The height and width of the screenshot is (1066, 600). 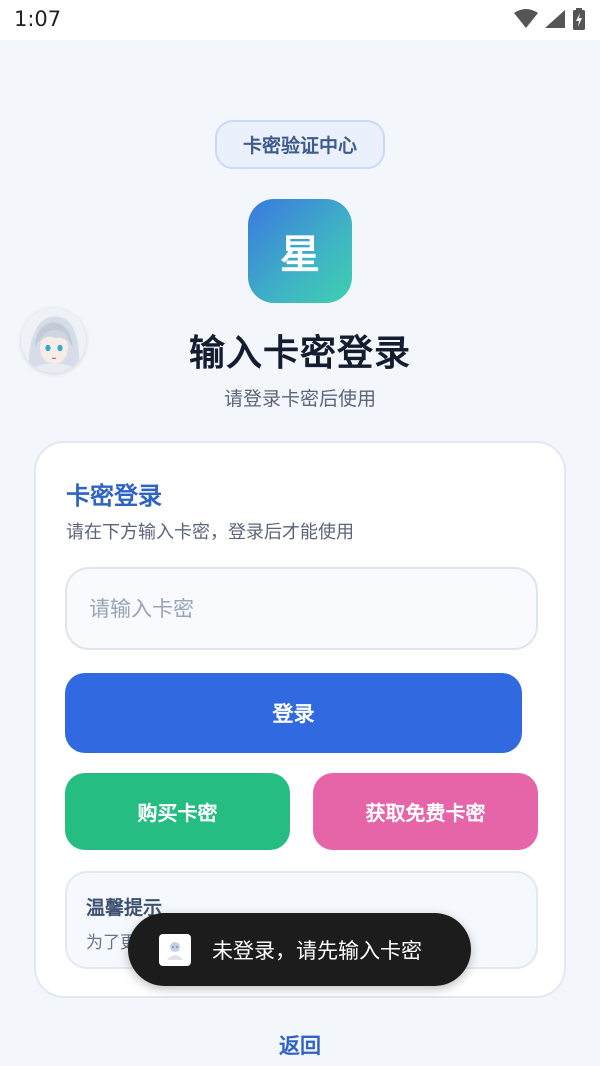 I want to click on app-logo: 星, so click(x=300, y=251).